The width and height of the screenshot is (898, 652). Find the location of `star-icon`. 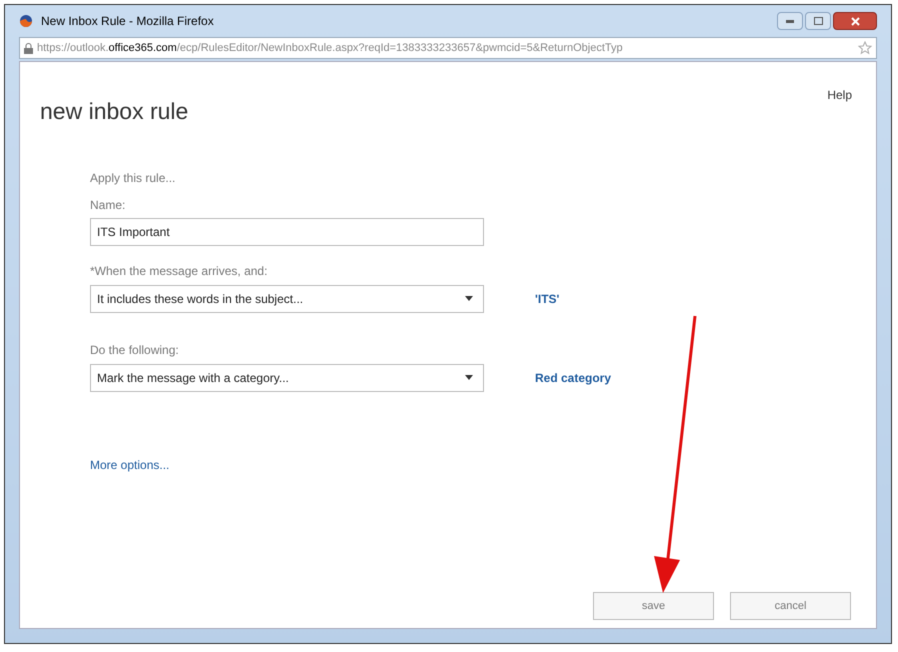

star-icon is located at coordinates (865, 48).